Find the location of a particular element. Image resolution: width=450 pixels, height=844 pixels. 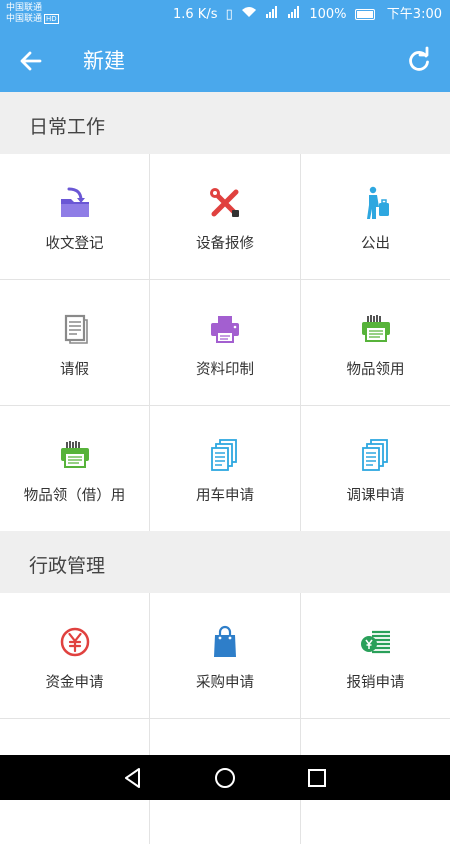

car-request-icon is located at coordinates (225, 455).